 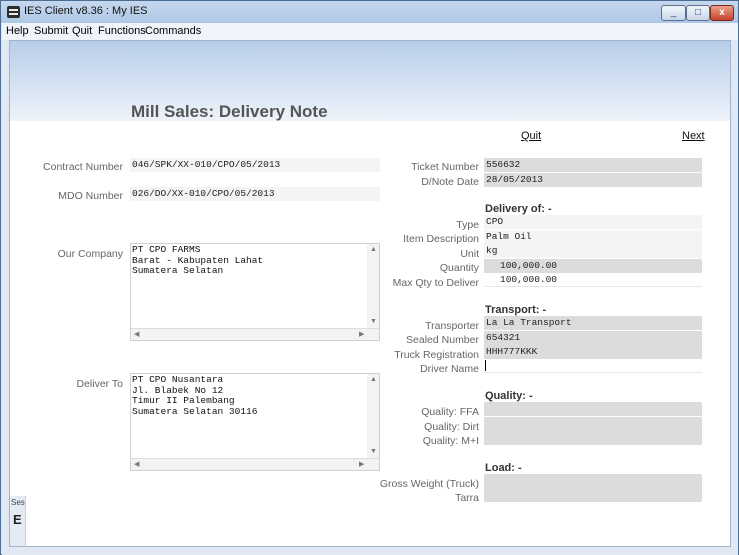 I want to click on next-link: Next, so click(x=693, y=136).